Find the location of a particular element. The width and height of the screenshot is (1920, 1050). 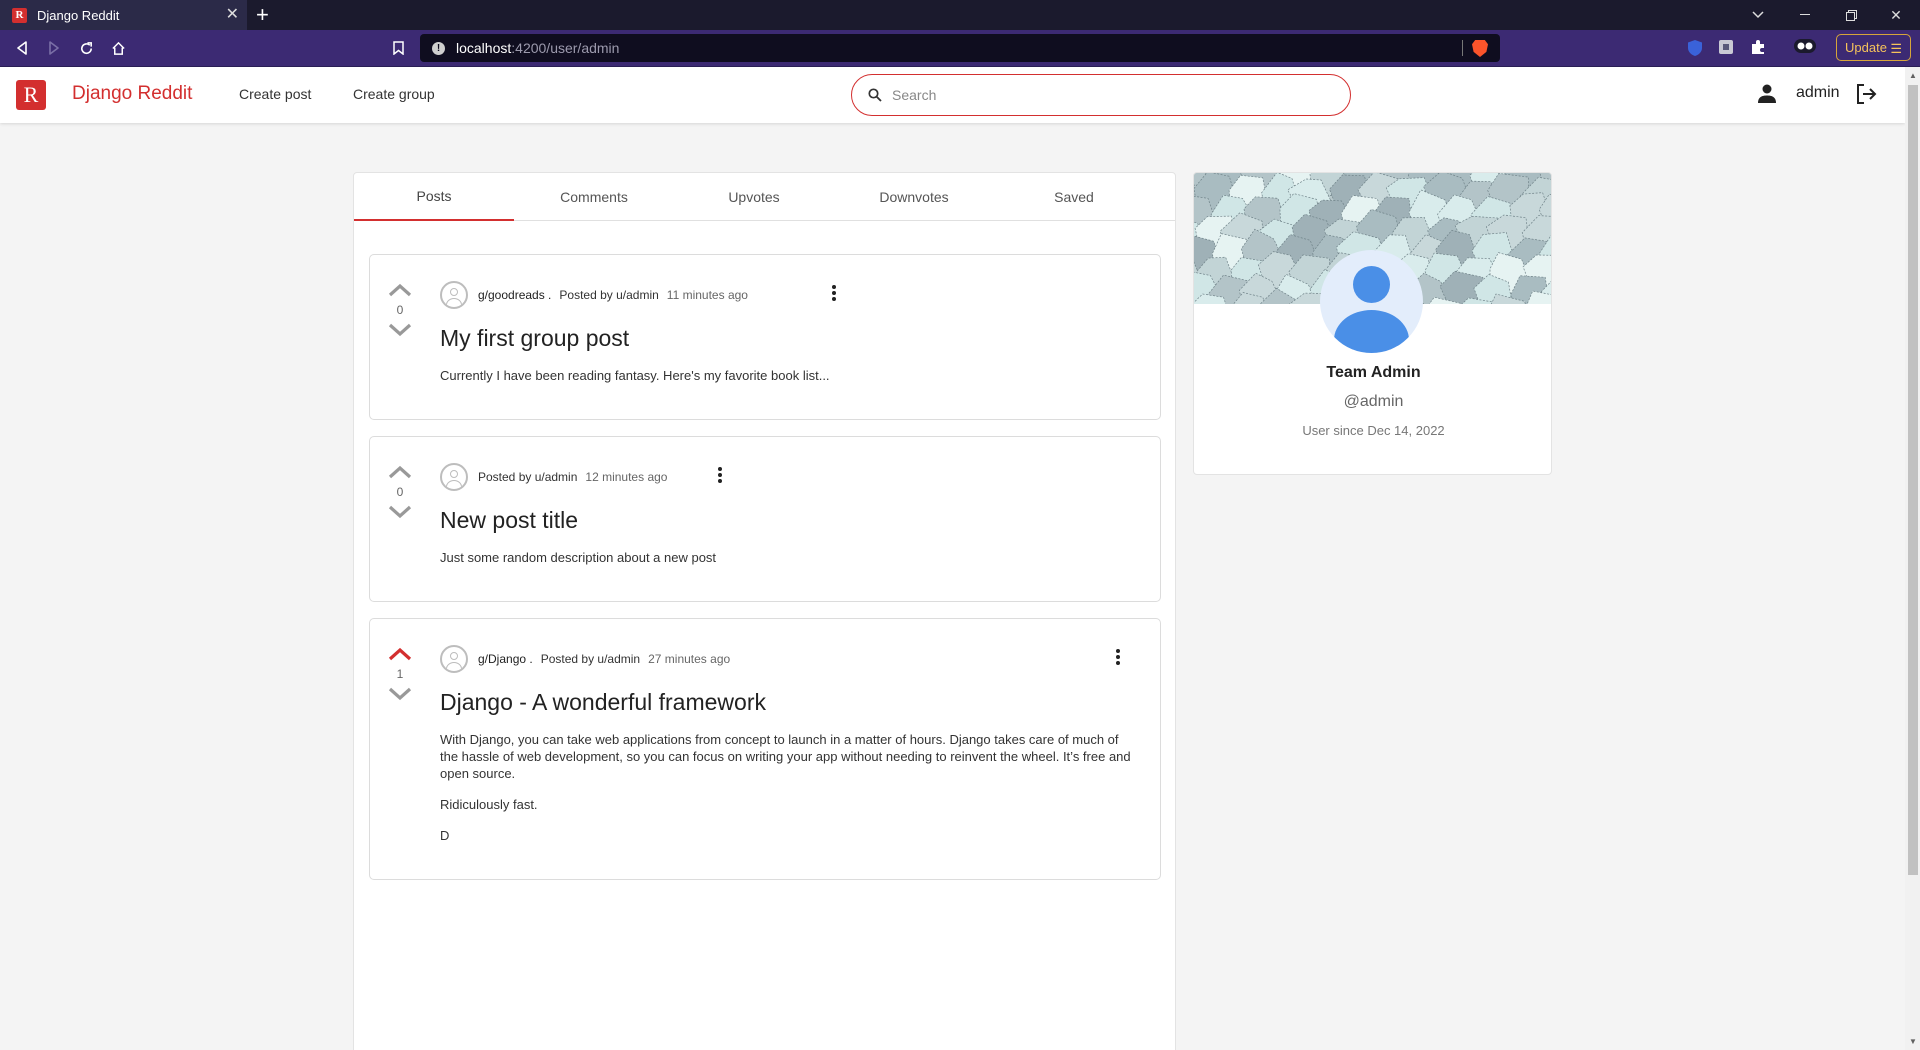

post-time: 11 minutes ago is located at coordinates (707, 295).